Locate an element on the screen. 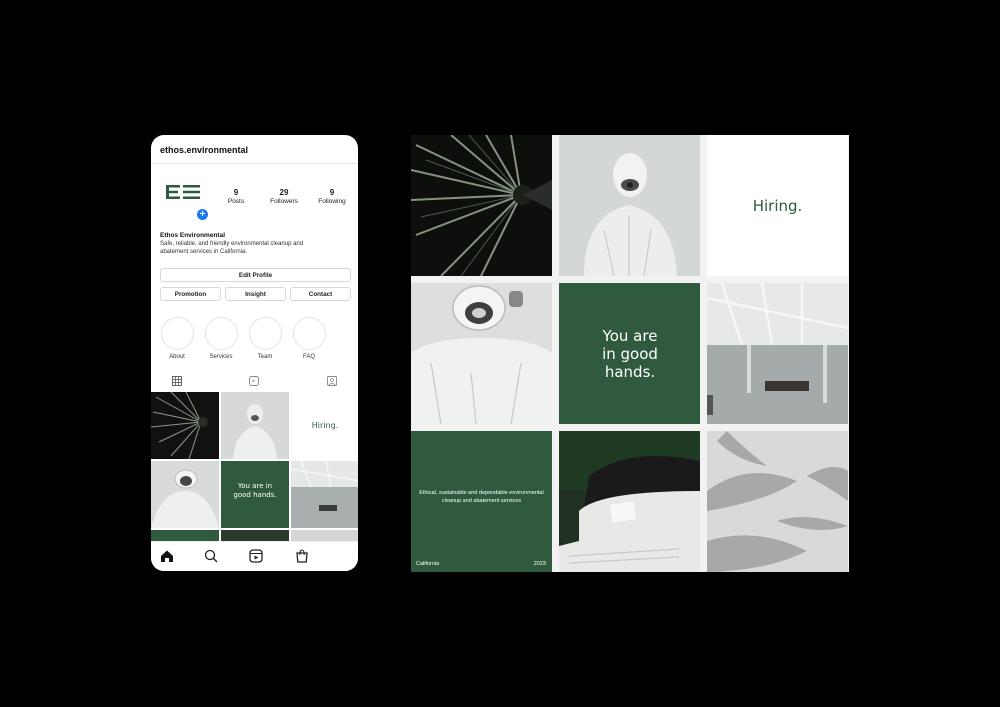 This screenshot has width=1000, height=707. tile-good-hands: You are in good hands. is located at coordinates (629, 353).